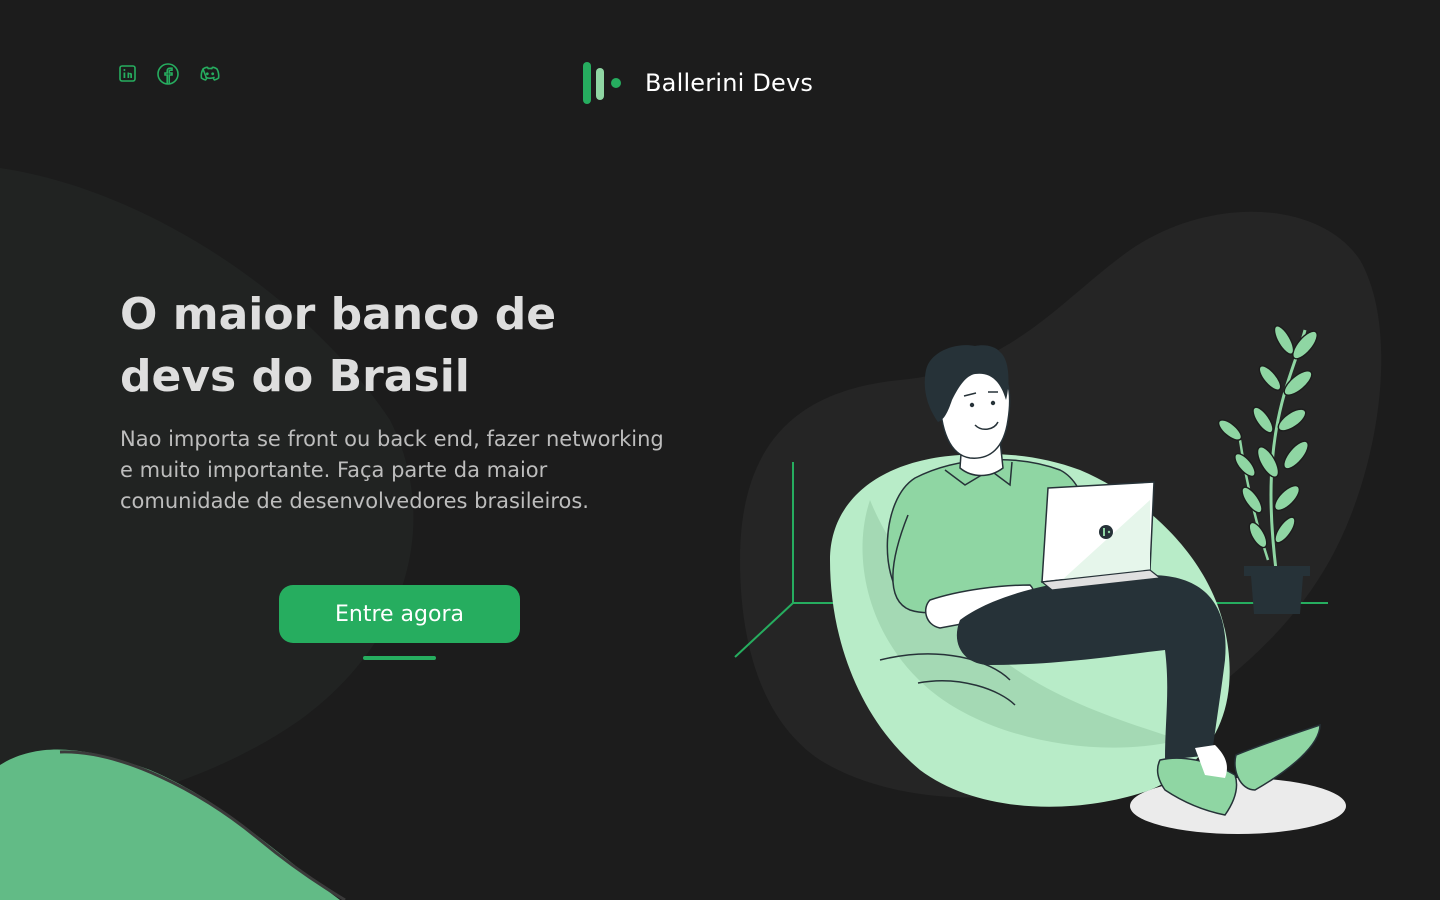  I want to click on plant, so click(1267, 469).